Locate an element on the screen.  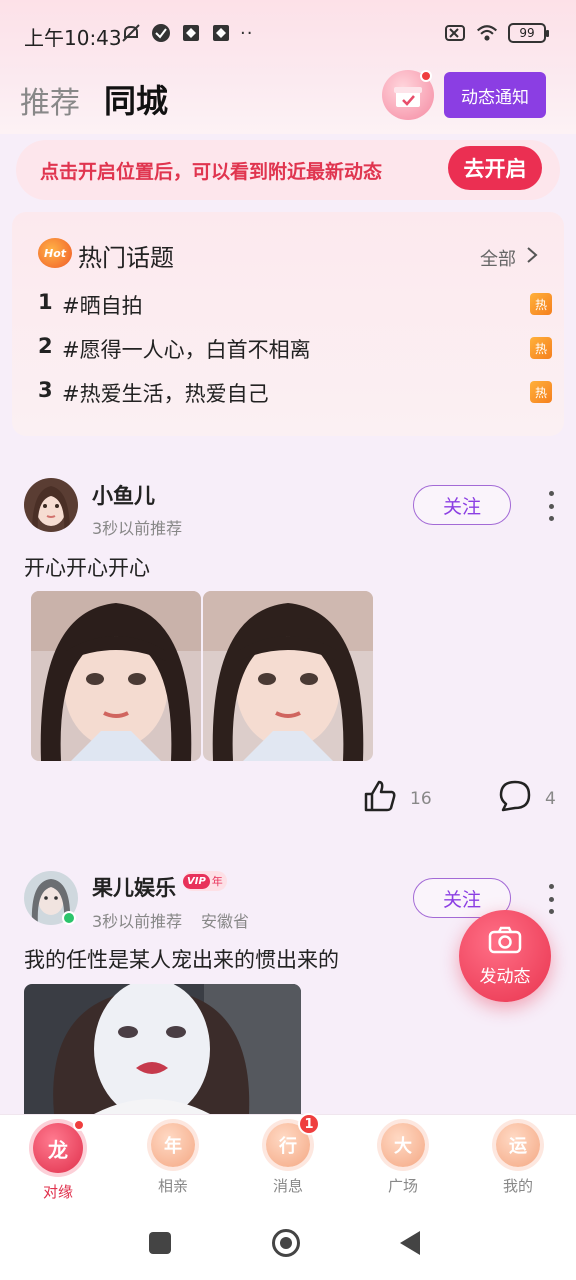
vip-badge: VIP 年 is located at coordinates (205, 881).